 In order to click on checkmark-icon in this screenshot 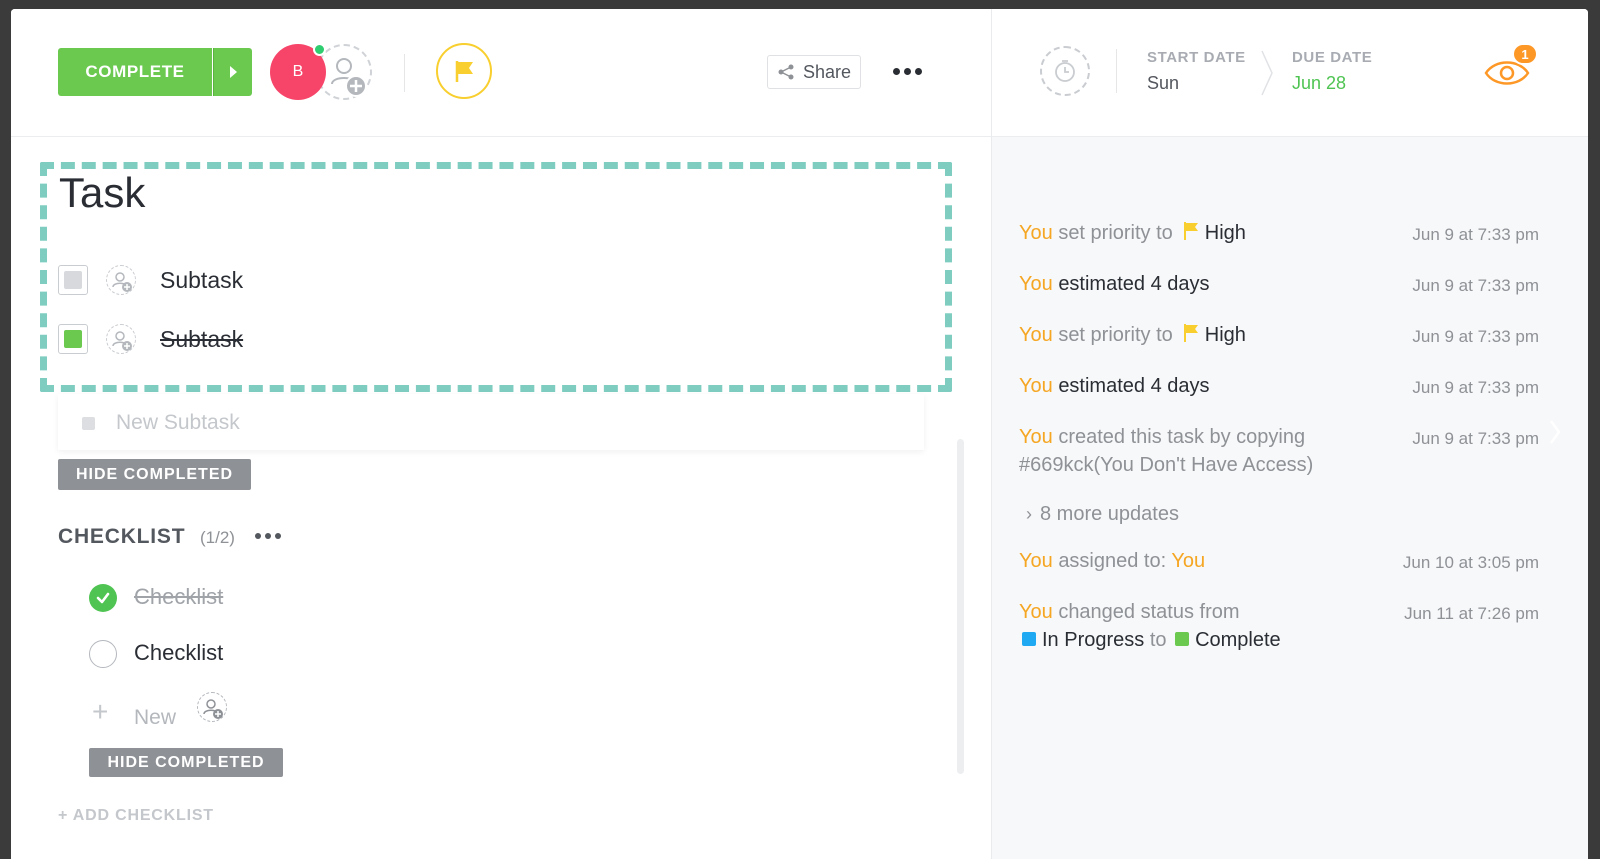, I will do `click(103, 598)`.